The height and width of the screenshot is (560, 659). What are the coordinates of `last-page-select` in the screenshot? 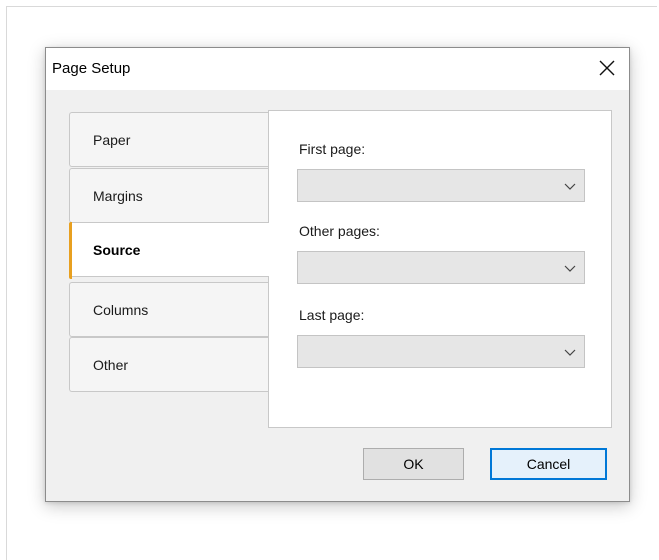 It's located at (441, 351).